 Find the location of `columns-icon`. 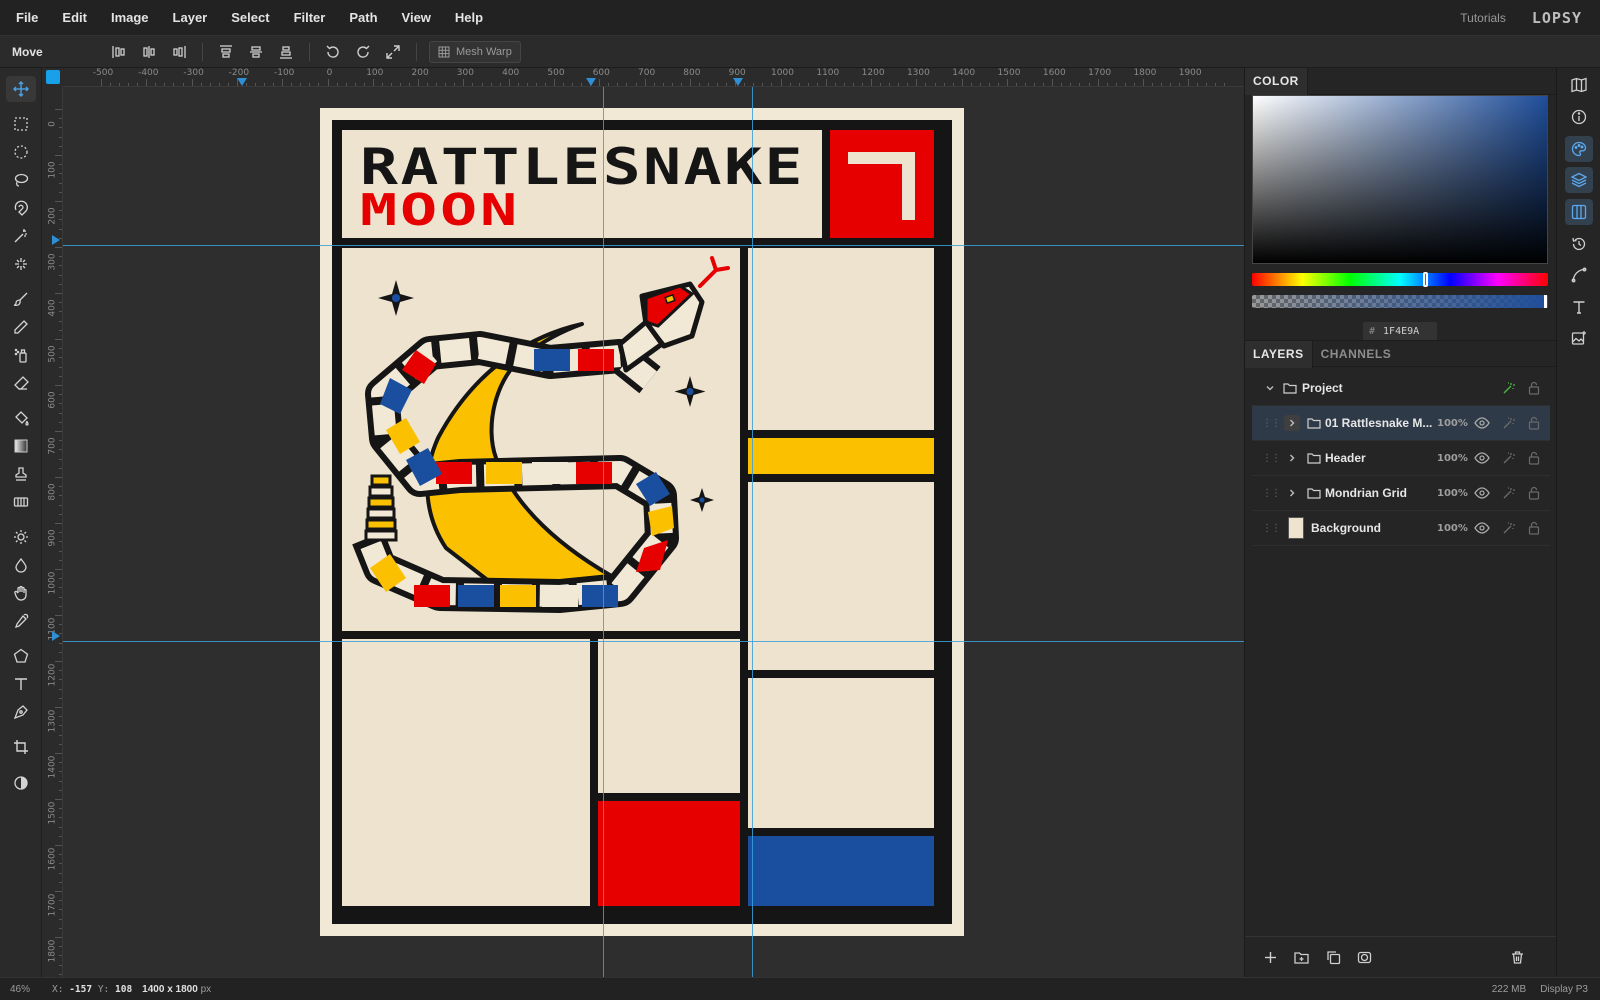

columns-icon is located at coordinates (1579, 212).